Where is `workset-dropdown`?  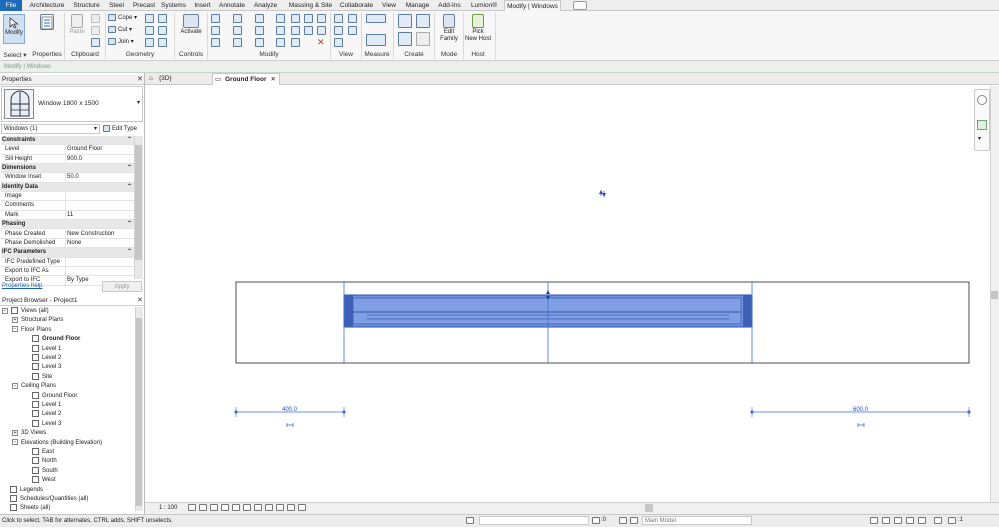
workset-dropdown is located at coordinates (534, 520).